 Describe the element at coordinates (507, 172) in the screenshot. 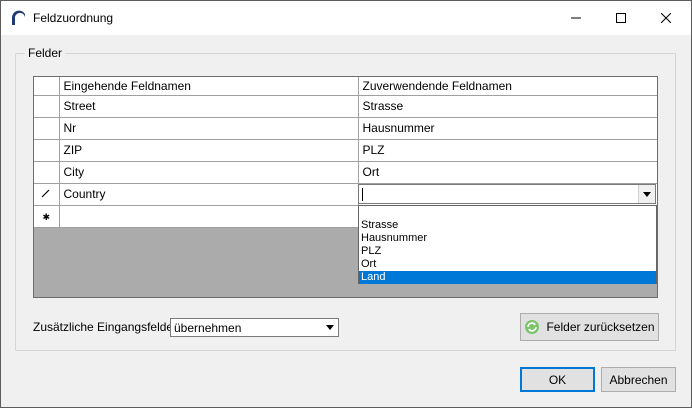

I see `target-field-cell: Ort` at that location.